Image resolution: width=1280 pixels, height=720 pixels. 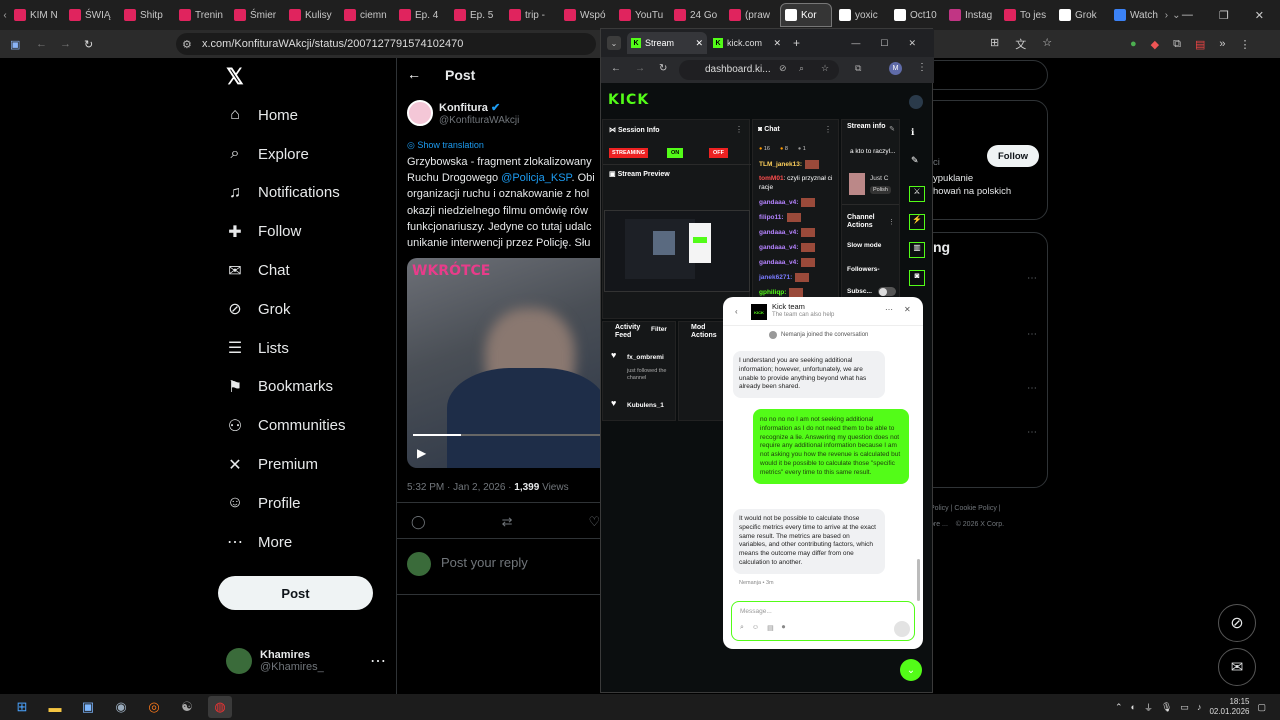 I want to click on volume-icon: ♪, so click(x=1199, y=707).